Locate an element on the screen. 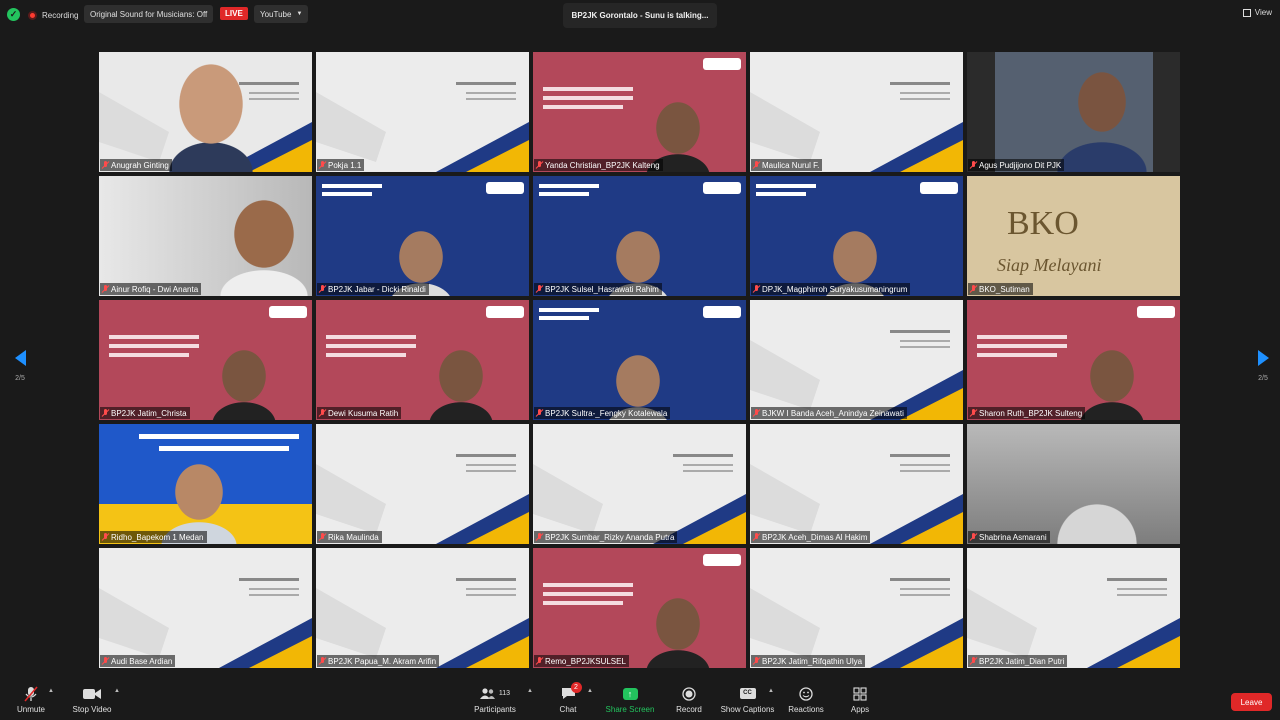  participant-name-tag: BP2JK Aceh_Dimas Al Hakim is located at coordinates (811, 537).